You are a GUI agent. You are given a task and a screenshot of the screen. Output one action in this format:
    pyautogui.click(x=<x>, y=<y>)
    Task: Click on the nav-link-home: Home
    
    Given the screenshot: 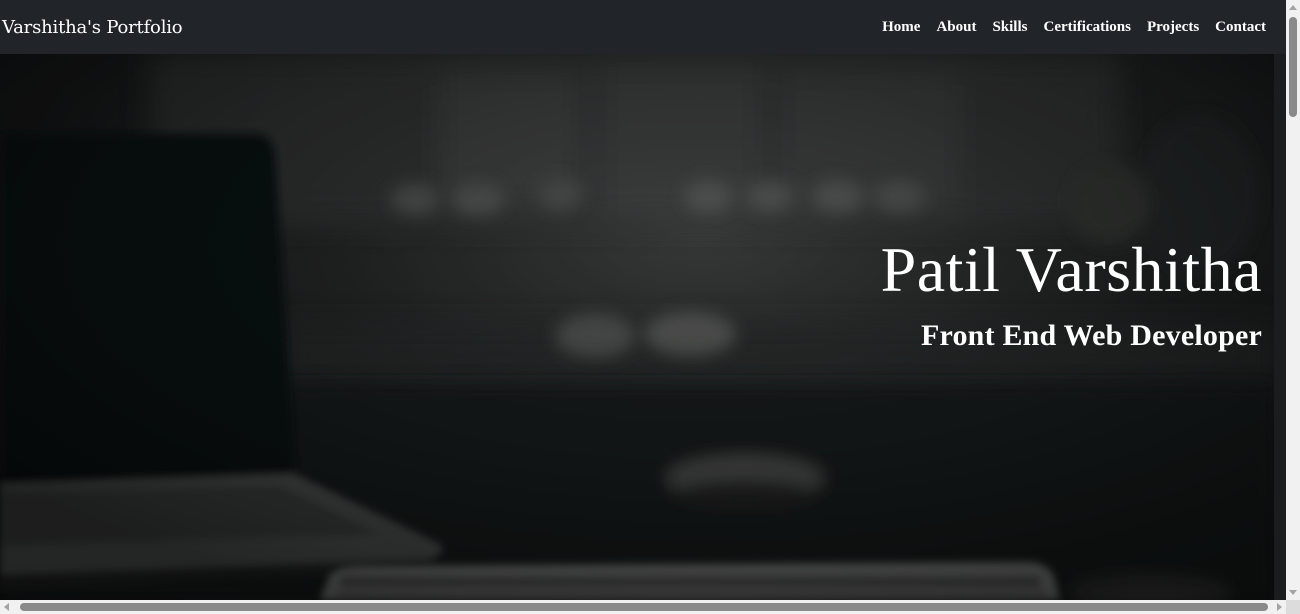 What is the action you would take?
    pyautogui.click(x=901, y=27)
    